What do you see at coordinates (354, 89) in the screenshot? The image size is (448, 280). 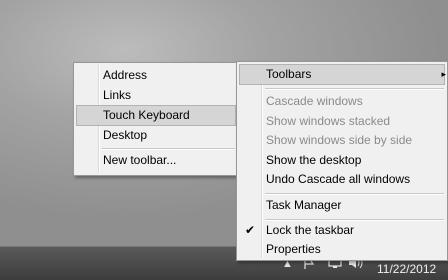 I see `menu-separator` at bounding box center [354, 89].